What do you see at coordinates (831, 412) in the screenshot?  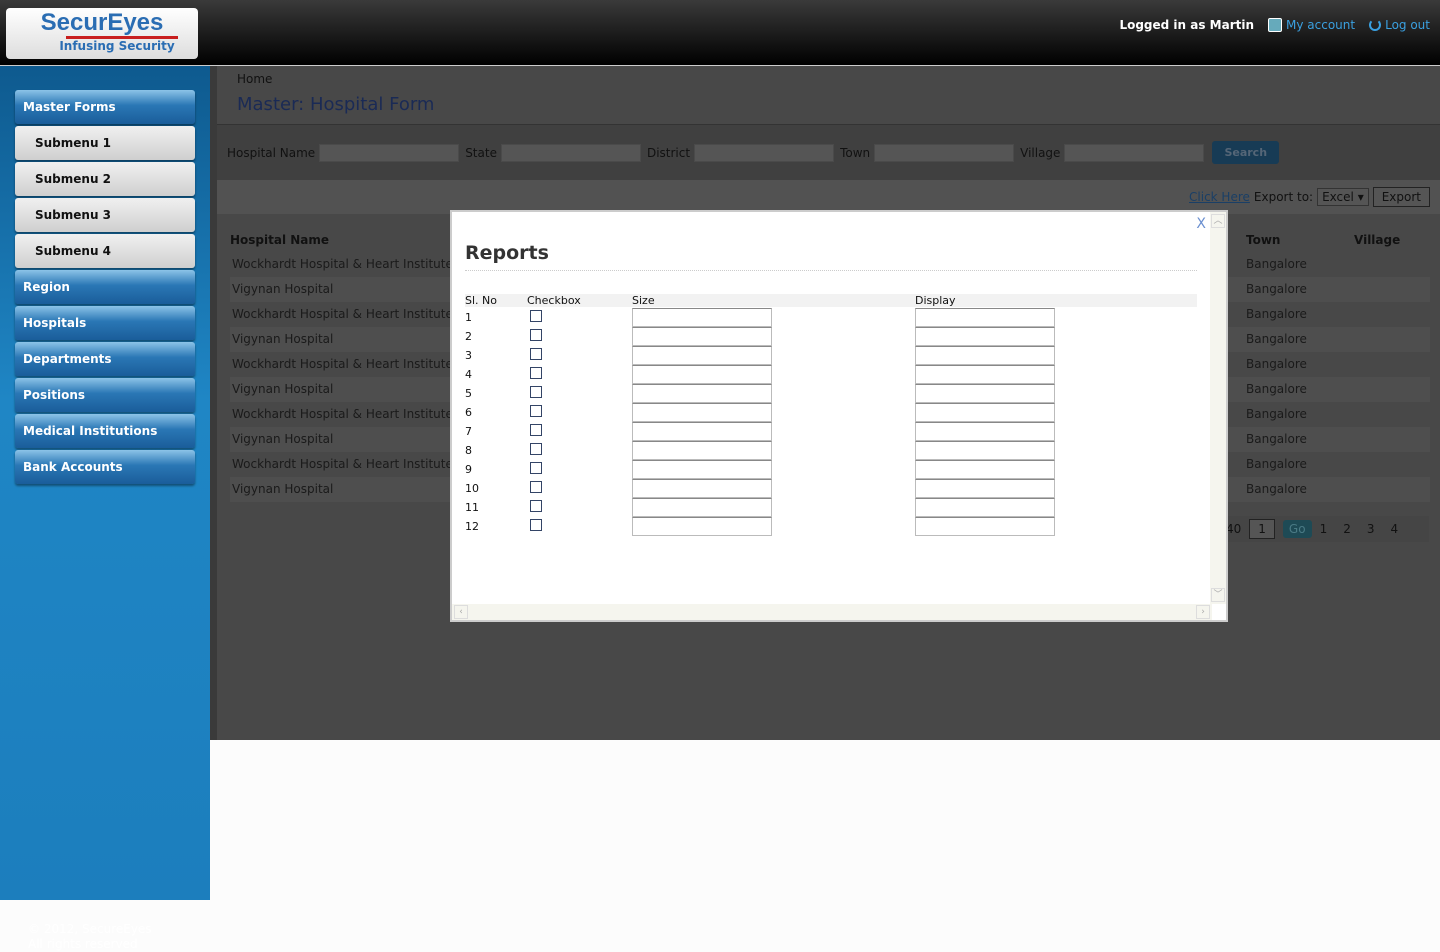 I see `report-row: 6` at bounding box center [831, 412].